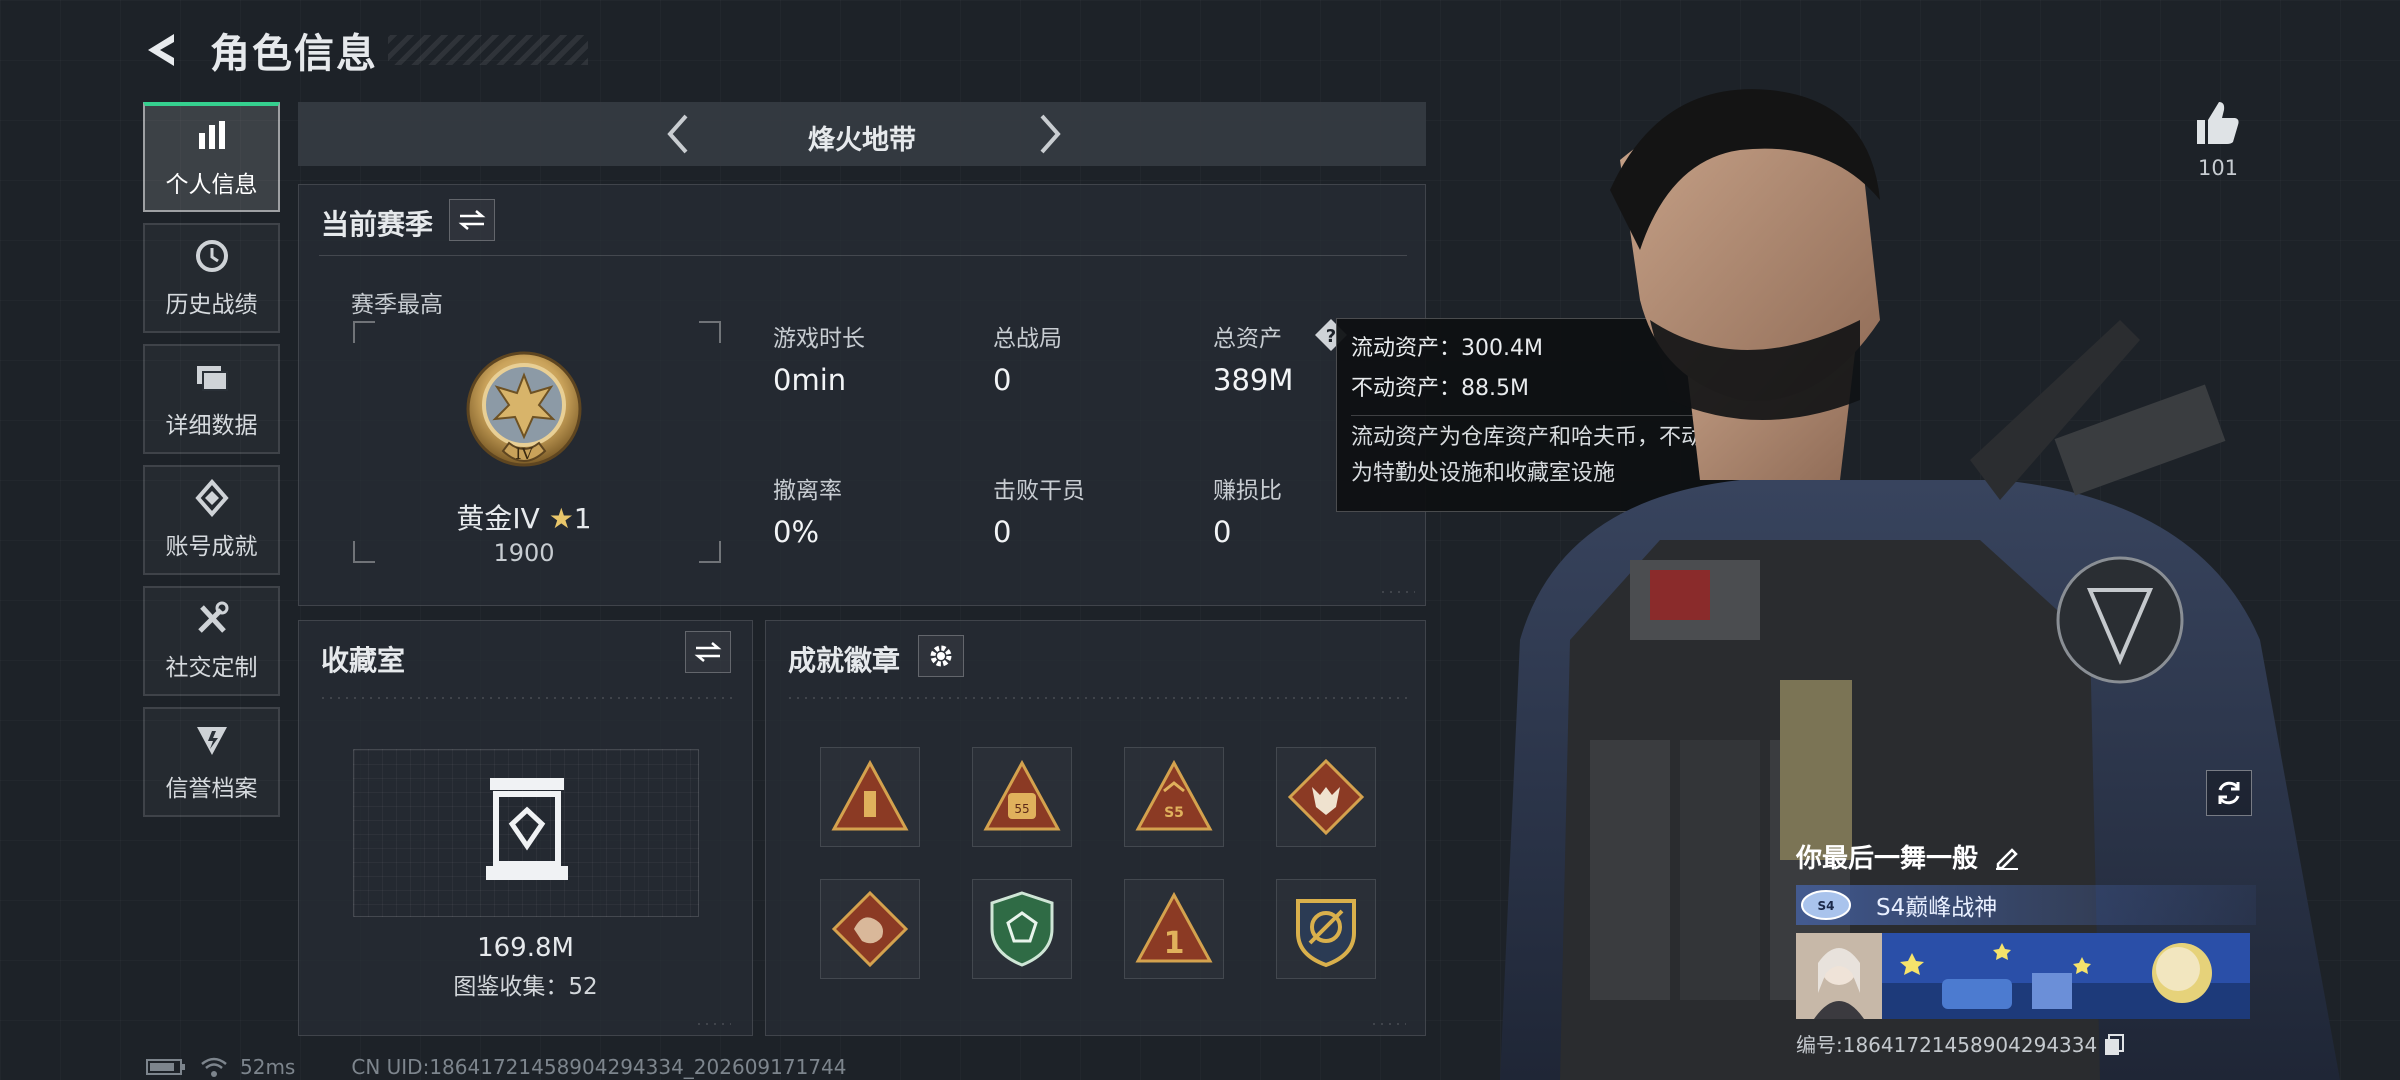  I want to click on reputation-icon, so click(211, 741).